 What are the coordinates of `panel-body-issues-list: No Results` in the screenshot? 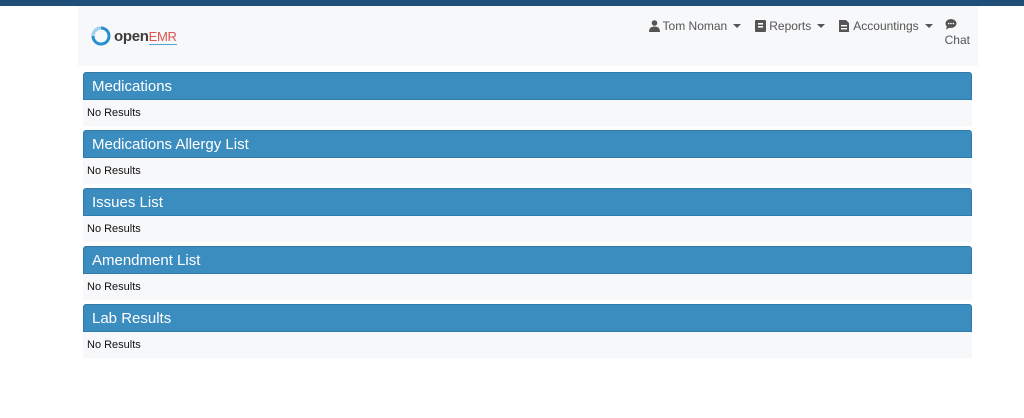 It's located at (527, 229).